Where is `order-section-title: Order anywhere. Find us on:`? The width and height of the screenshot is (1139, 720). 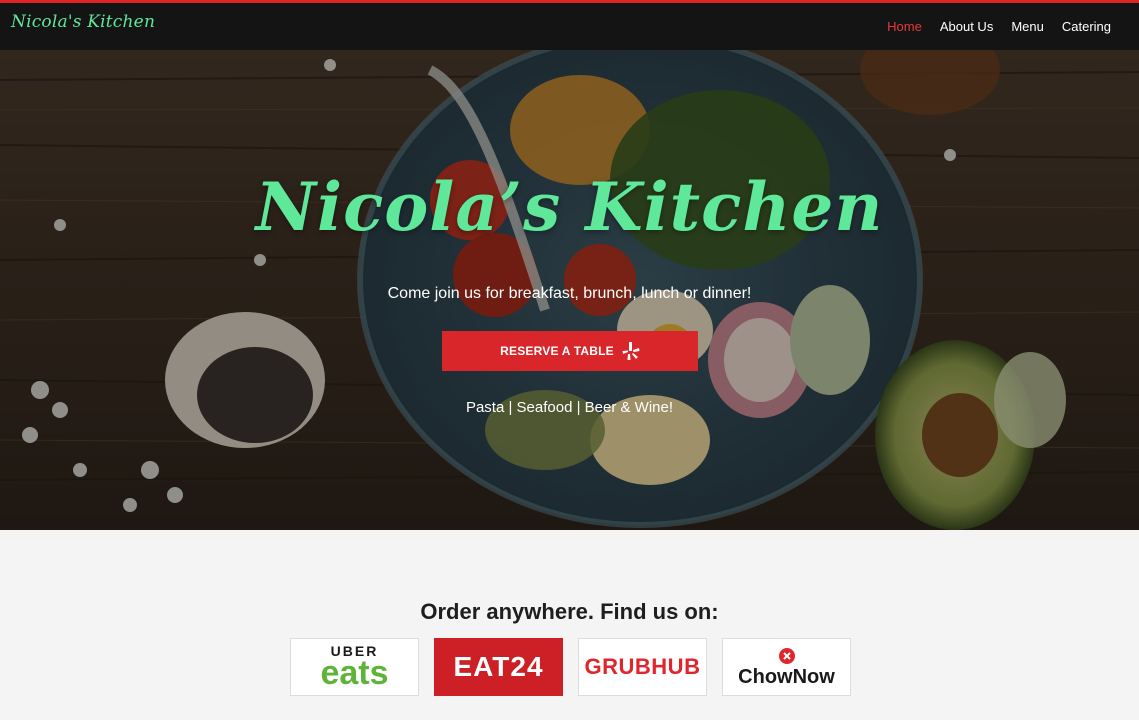
order-section-title: Order anywhere. Find us on: is located at coordinates (569, 611).